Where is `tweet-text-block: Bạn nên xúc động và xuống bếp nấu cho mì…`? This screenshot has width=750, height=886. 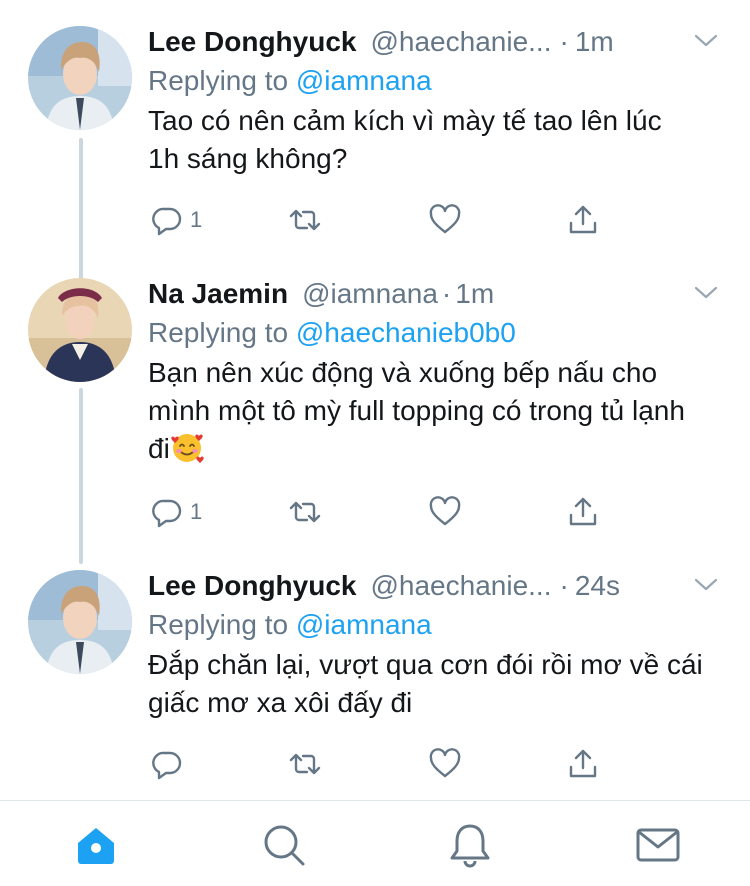 tweet-text-block: Bạn nên xúc động và xuống bếp nấu cho mì… is located at coordinates (418, 411).